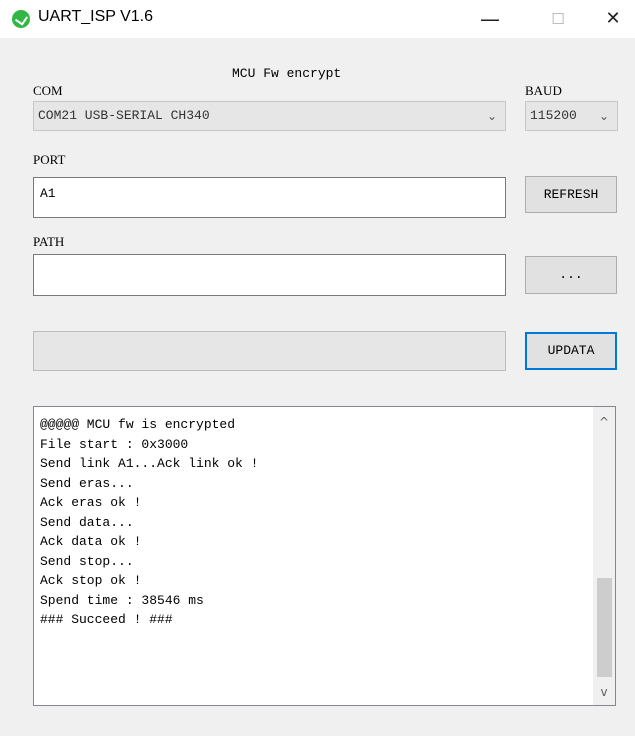 Image resolution: width=635 pixels, height=736 pixels. What do you see at coordinates (558, 19) in the screenshot?
I see `maximize-button: ☐` at bounding box center [558, 19].